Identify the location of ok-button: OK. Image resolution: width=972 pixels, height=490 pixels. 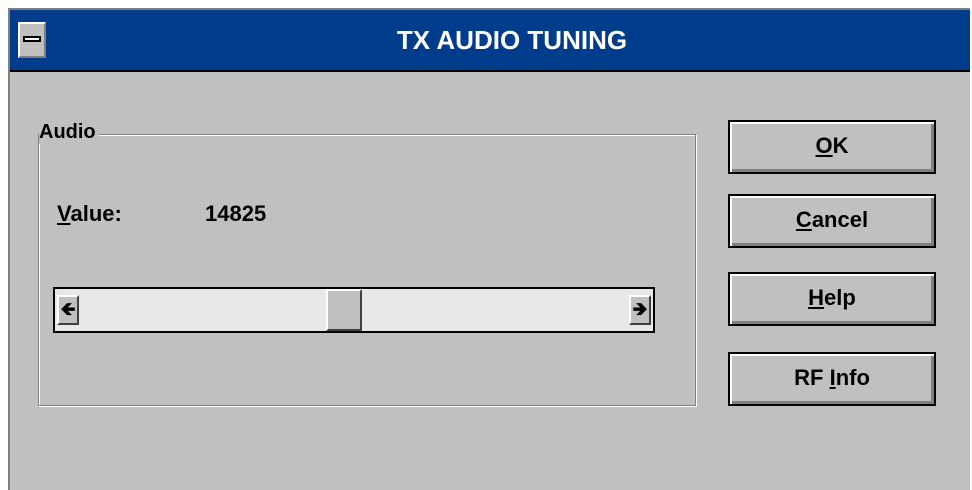
(832, 147).